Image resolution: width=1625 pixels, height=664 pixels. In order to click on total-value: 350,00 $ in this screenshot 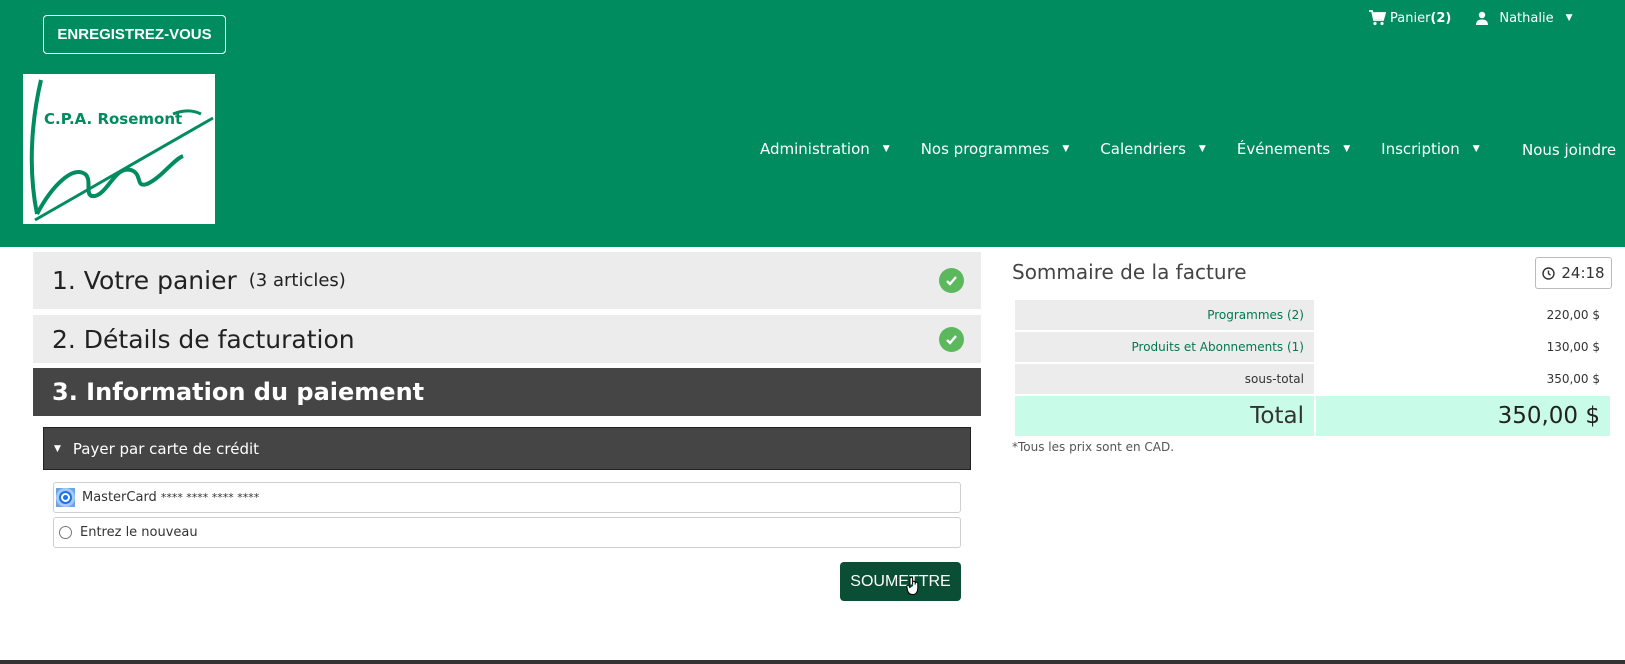, I will do `click(1463, 416)`.